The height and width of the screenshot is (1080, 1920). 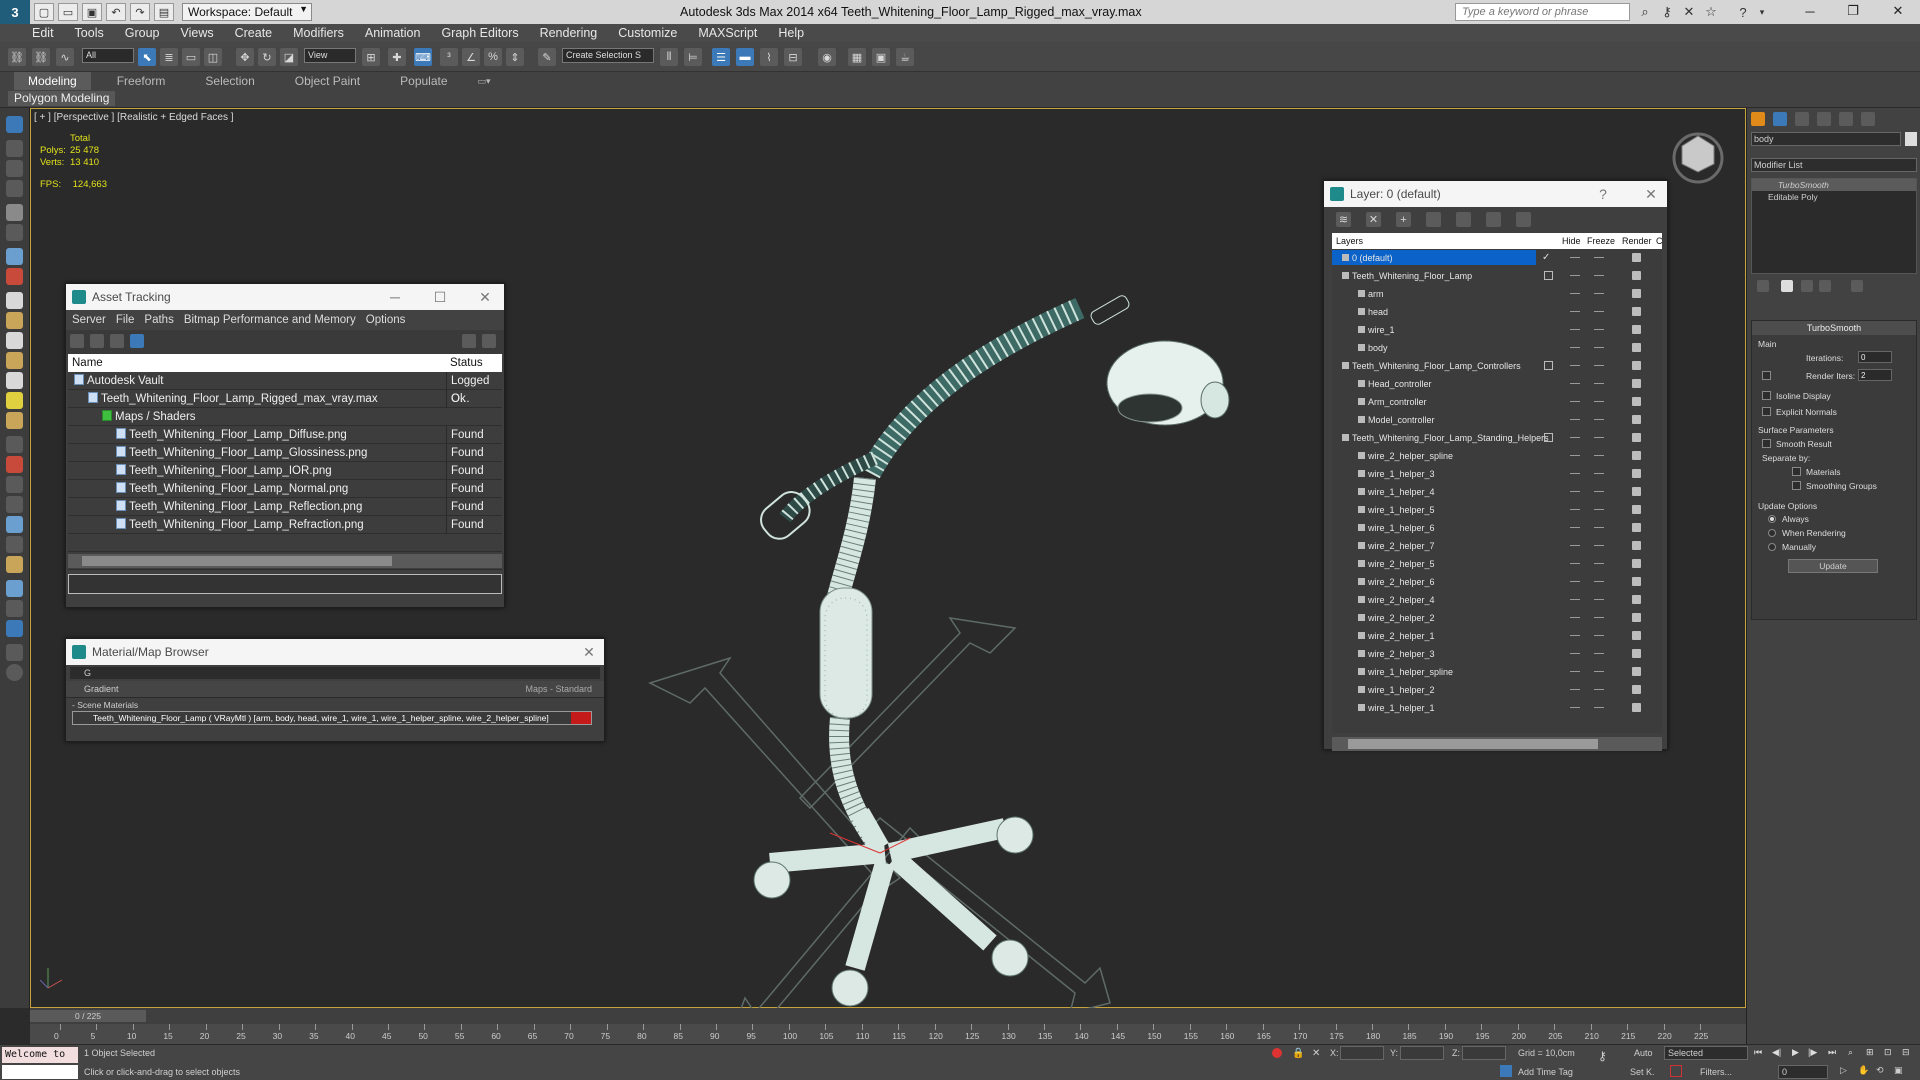 What do you see at coordinates (397, 57) in the screenshot?
I see `select-manipulate-icon: ✚` at bounding box center [397, 57].